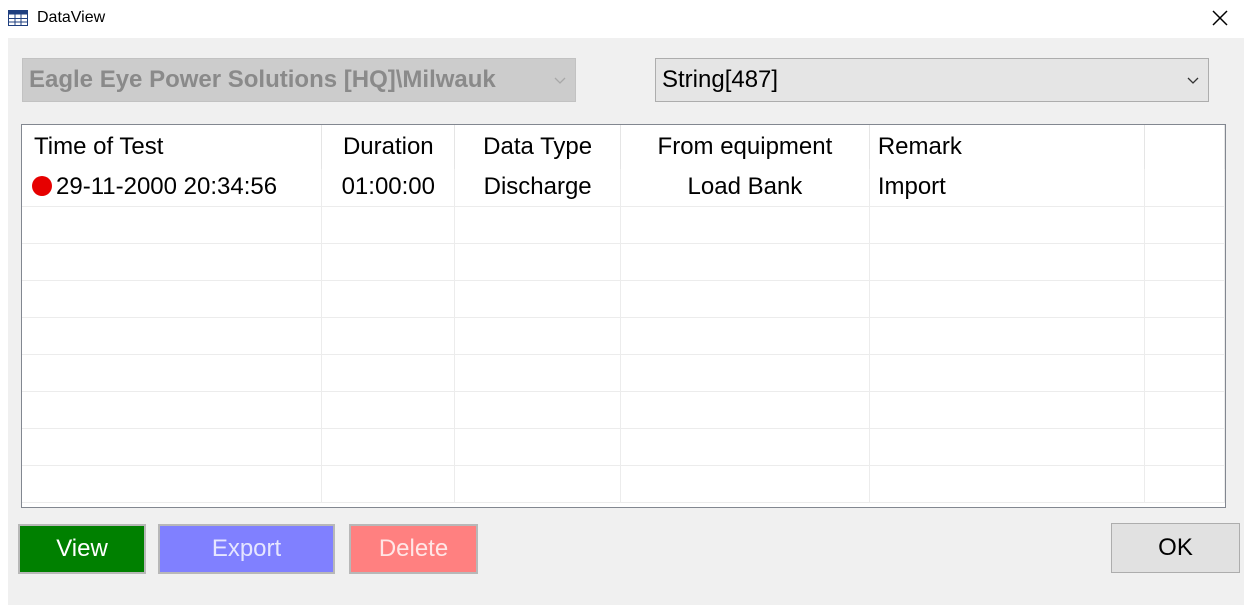 Image resolution: width=1244 pixels, height=605 pixels. I want to click on site-select-value: Eagle Eye Power Solutions [HQ]\Milwauk, so click(262, 79).